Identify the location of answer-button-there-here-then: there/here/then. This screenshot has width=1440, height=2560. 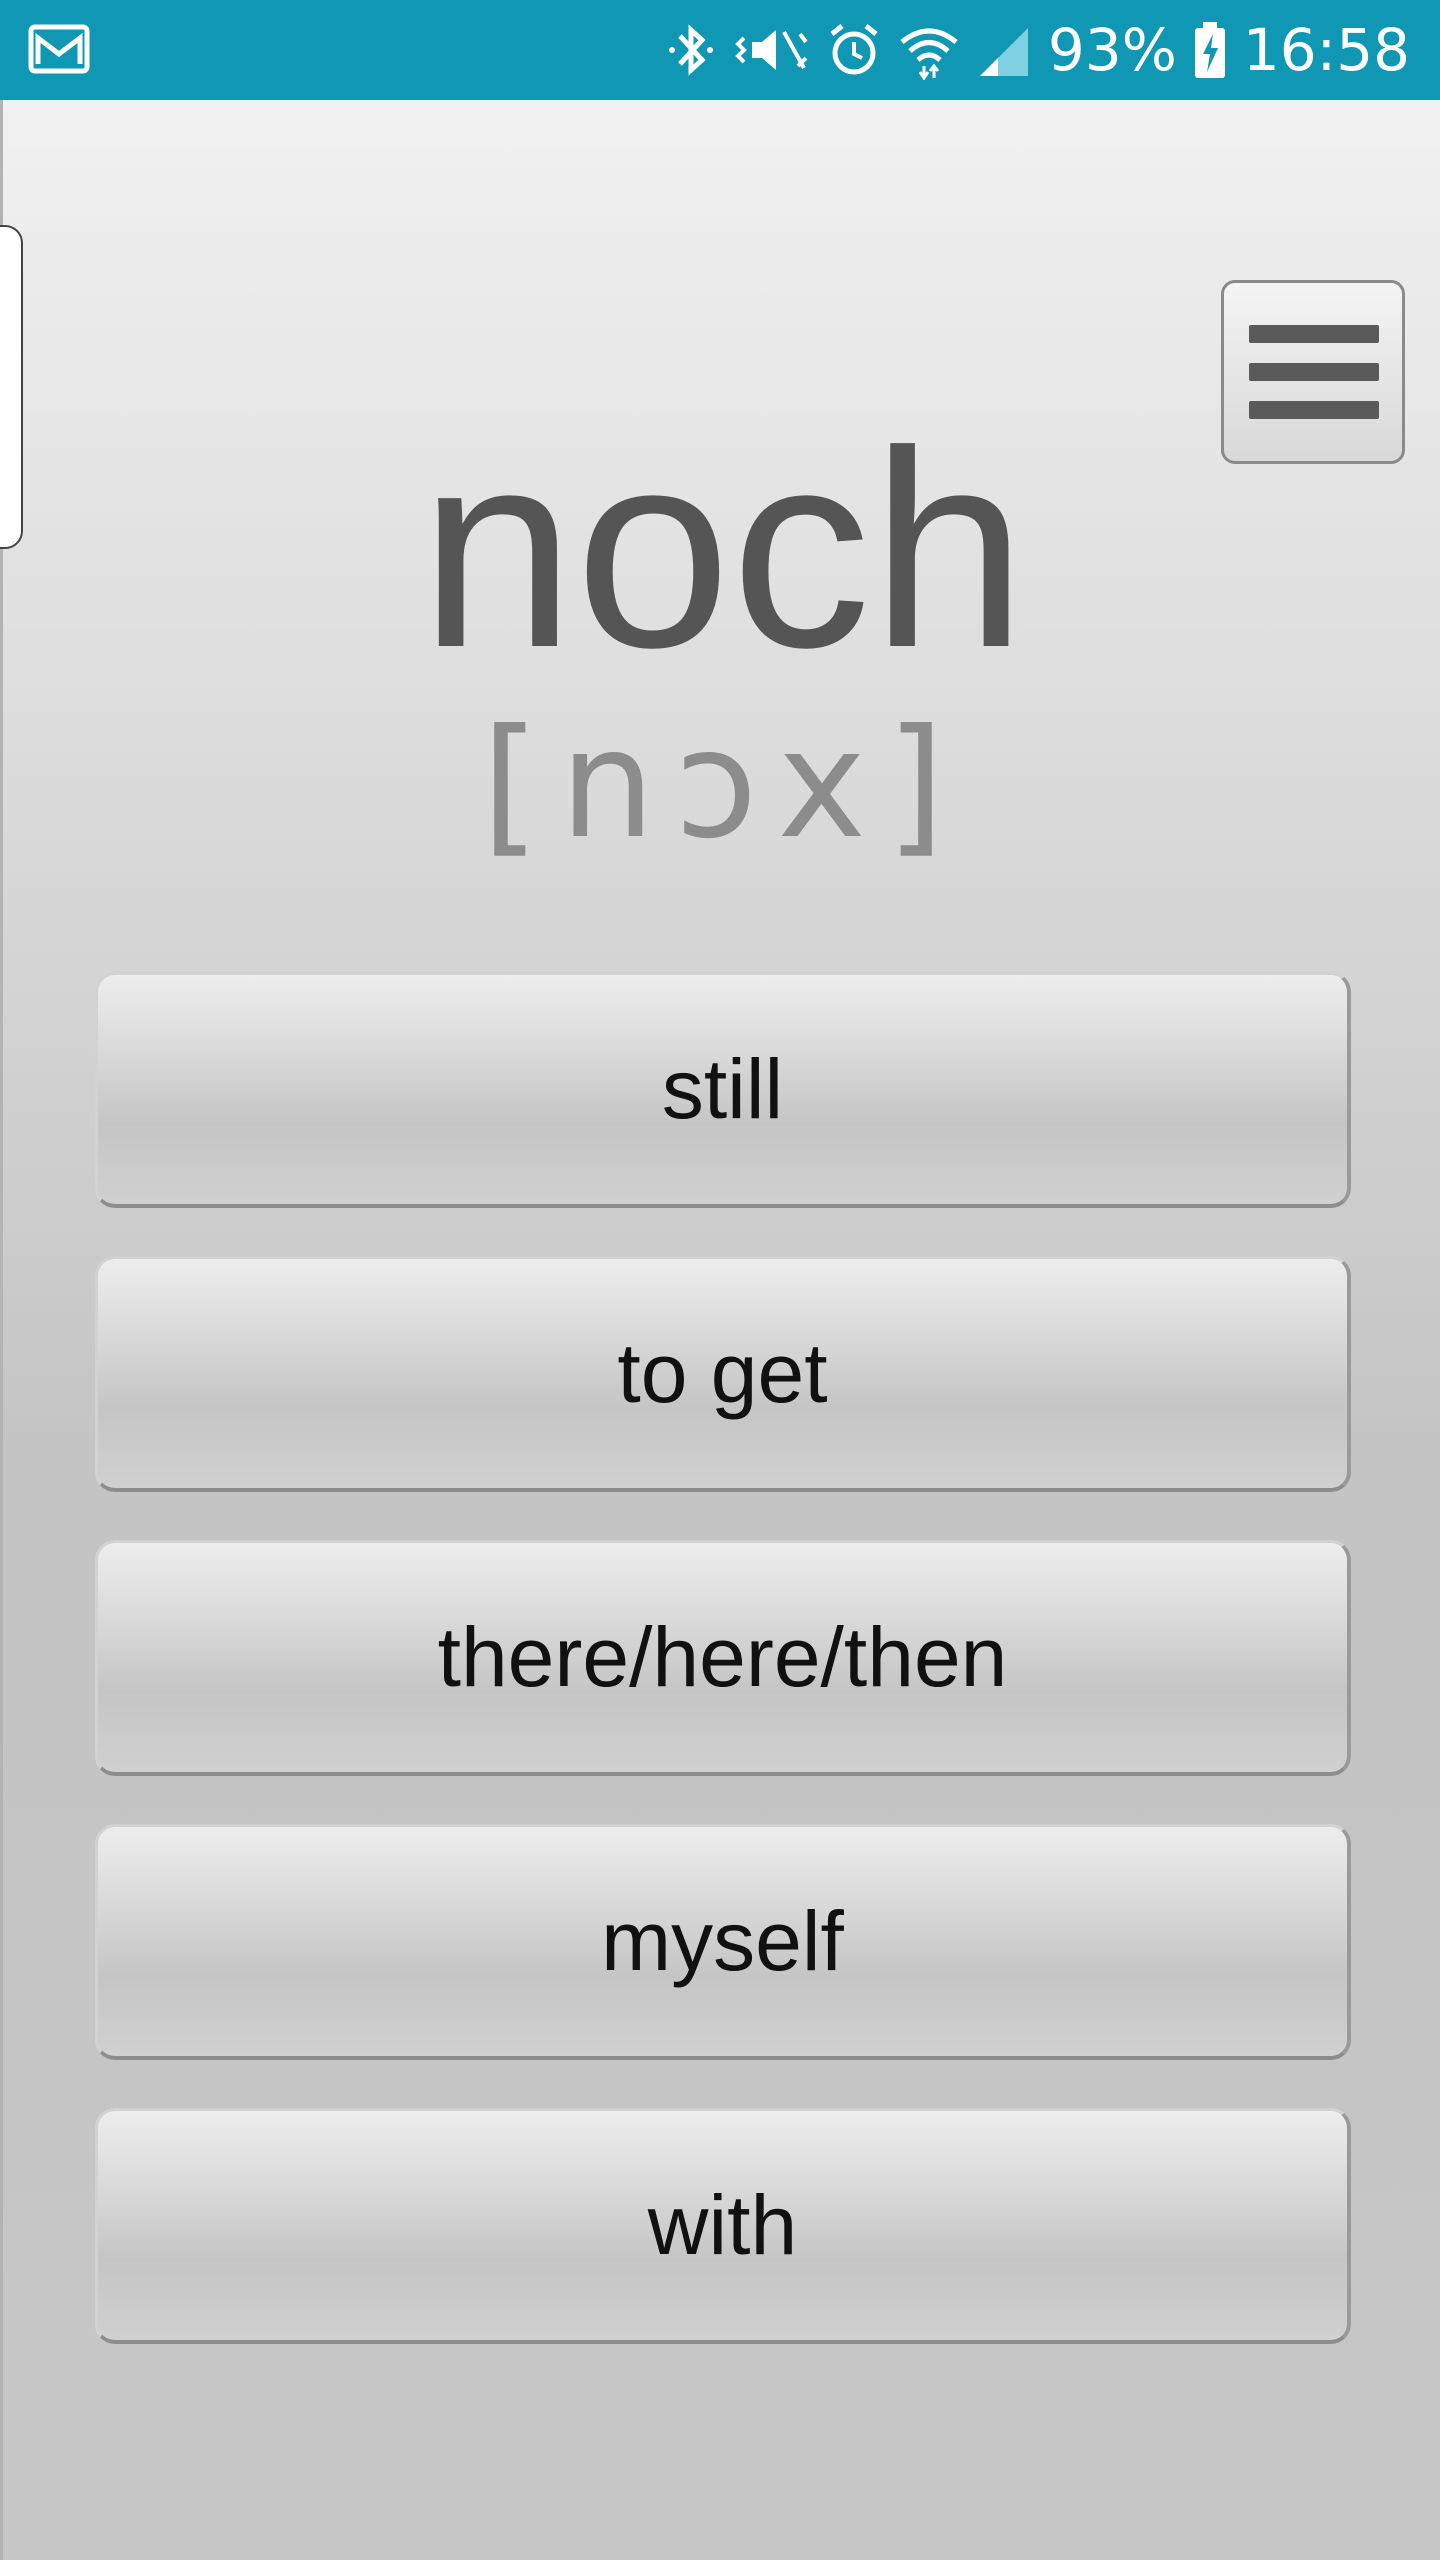
(723, 1658).